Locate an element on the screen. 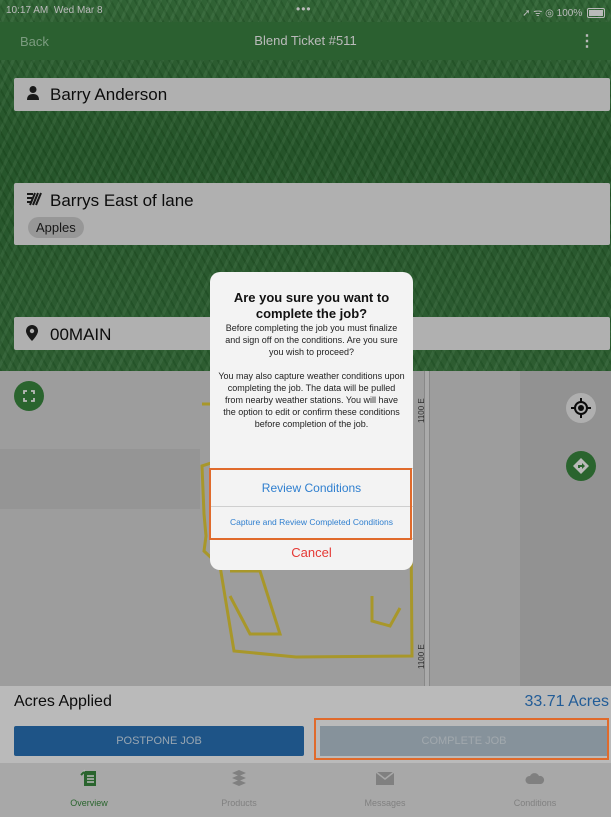  dialog-actions-highlight is located at coordinates (310, 504).